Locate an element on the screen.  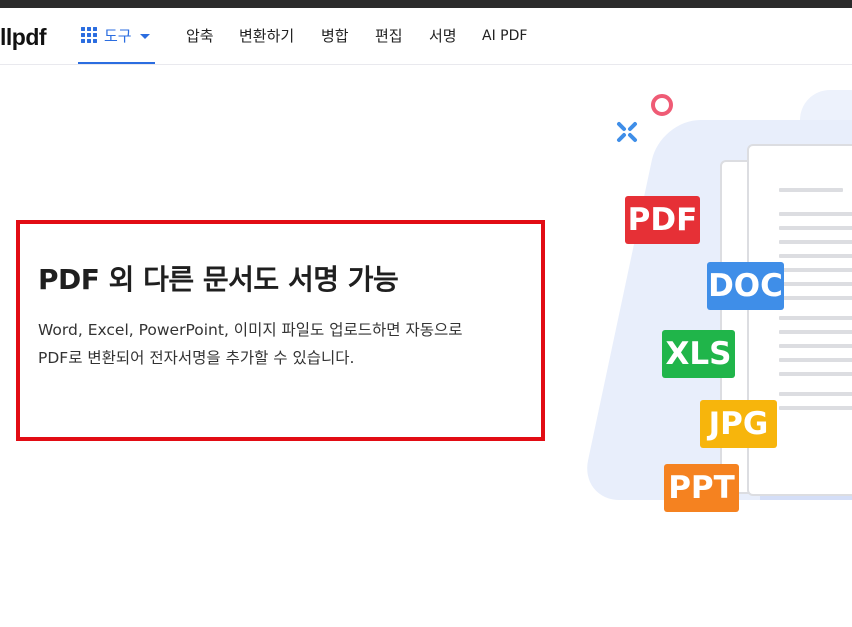
chevron-down-icon is located at coordinates (144, 36).